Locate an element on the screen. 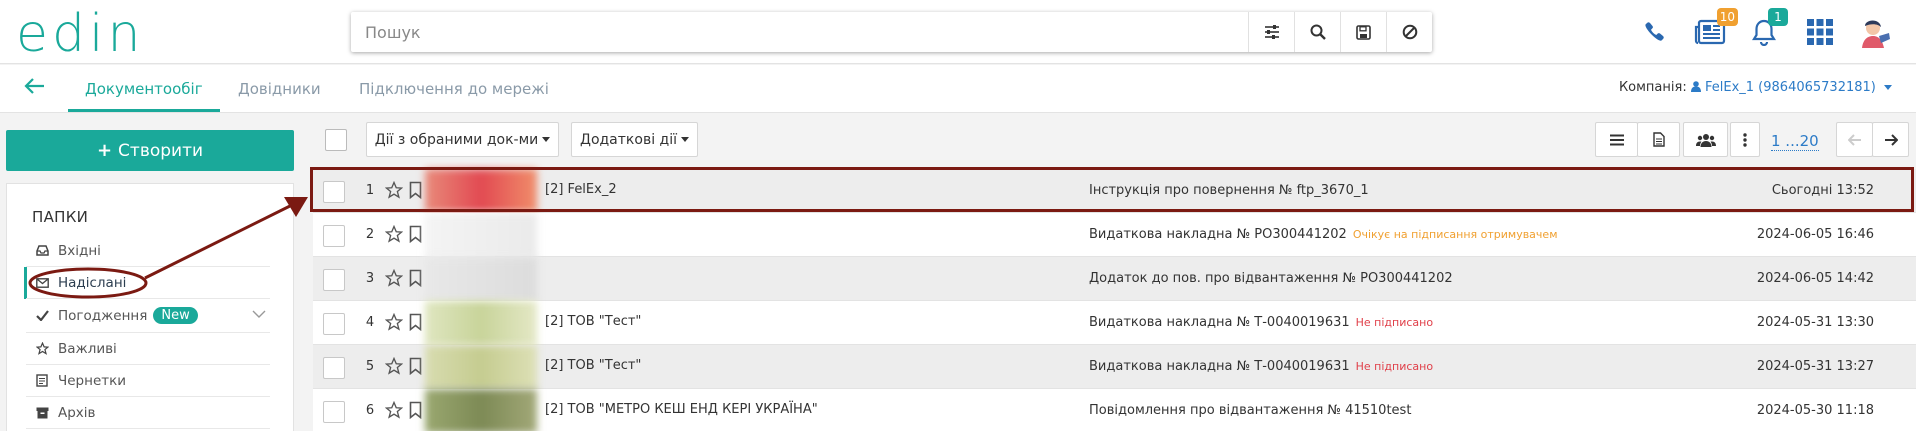 This screenshot has width=1916, height=431. folder-label: Погодження is located at coordinates (103, 315).